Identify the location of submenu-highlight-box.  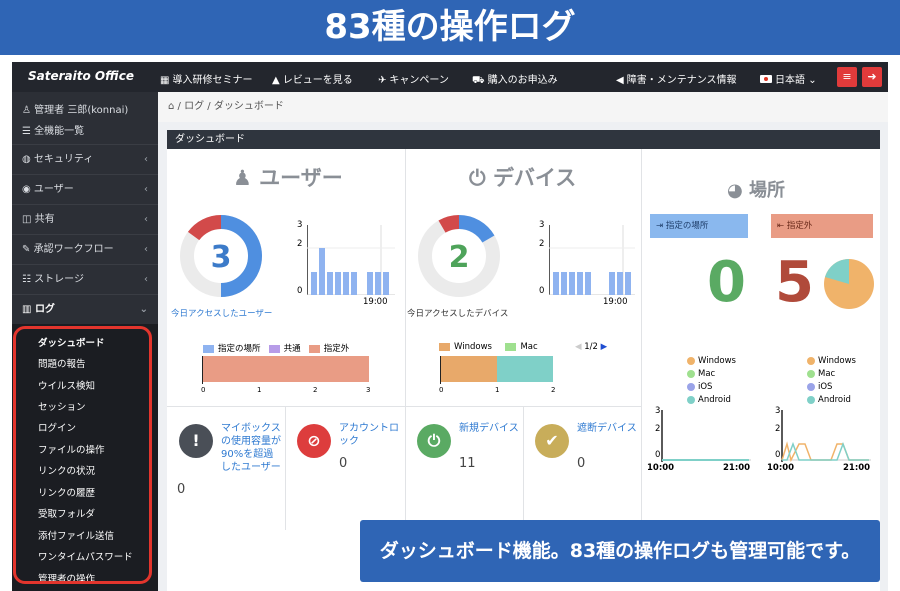
(82, 455).